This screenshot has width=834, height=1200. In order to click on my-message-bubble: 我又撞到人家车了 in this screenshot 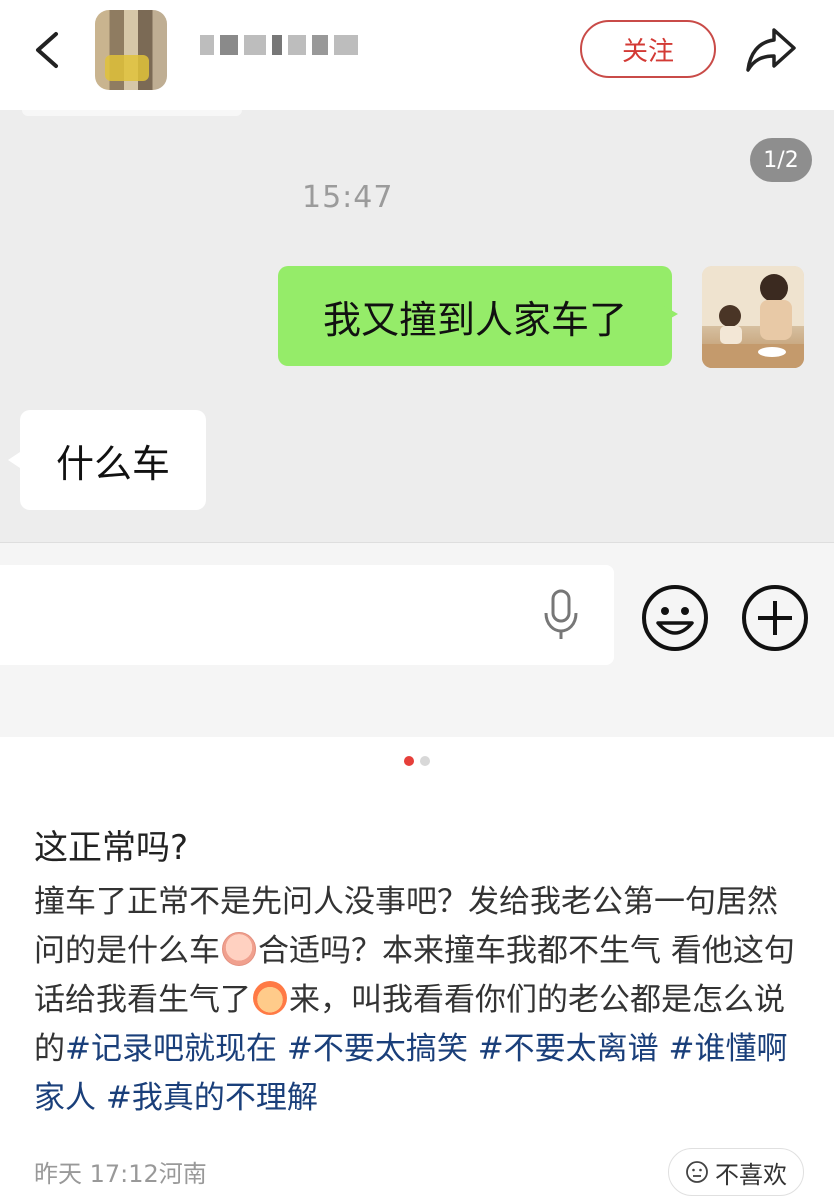, I will do `click(478, 316)`.